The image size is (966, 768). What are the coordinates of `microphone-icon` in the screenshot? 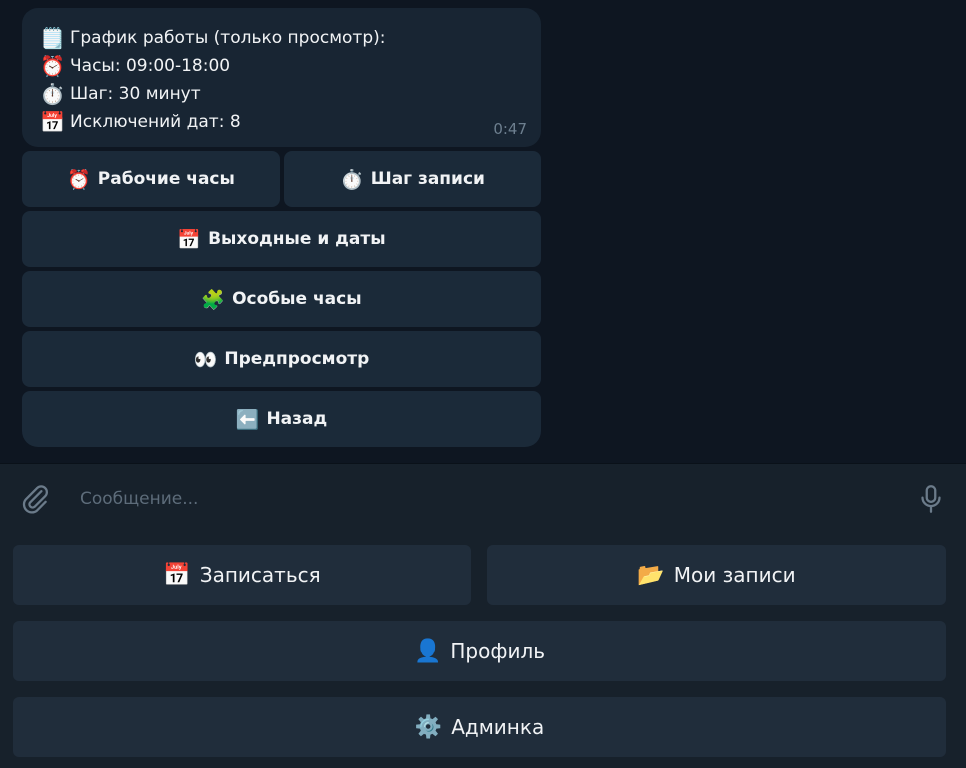 It's located at (931, 499).